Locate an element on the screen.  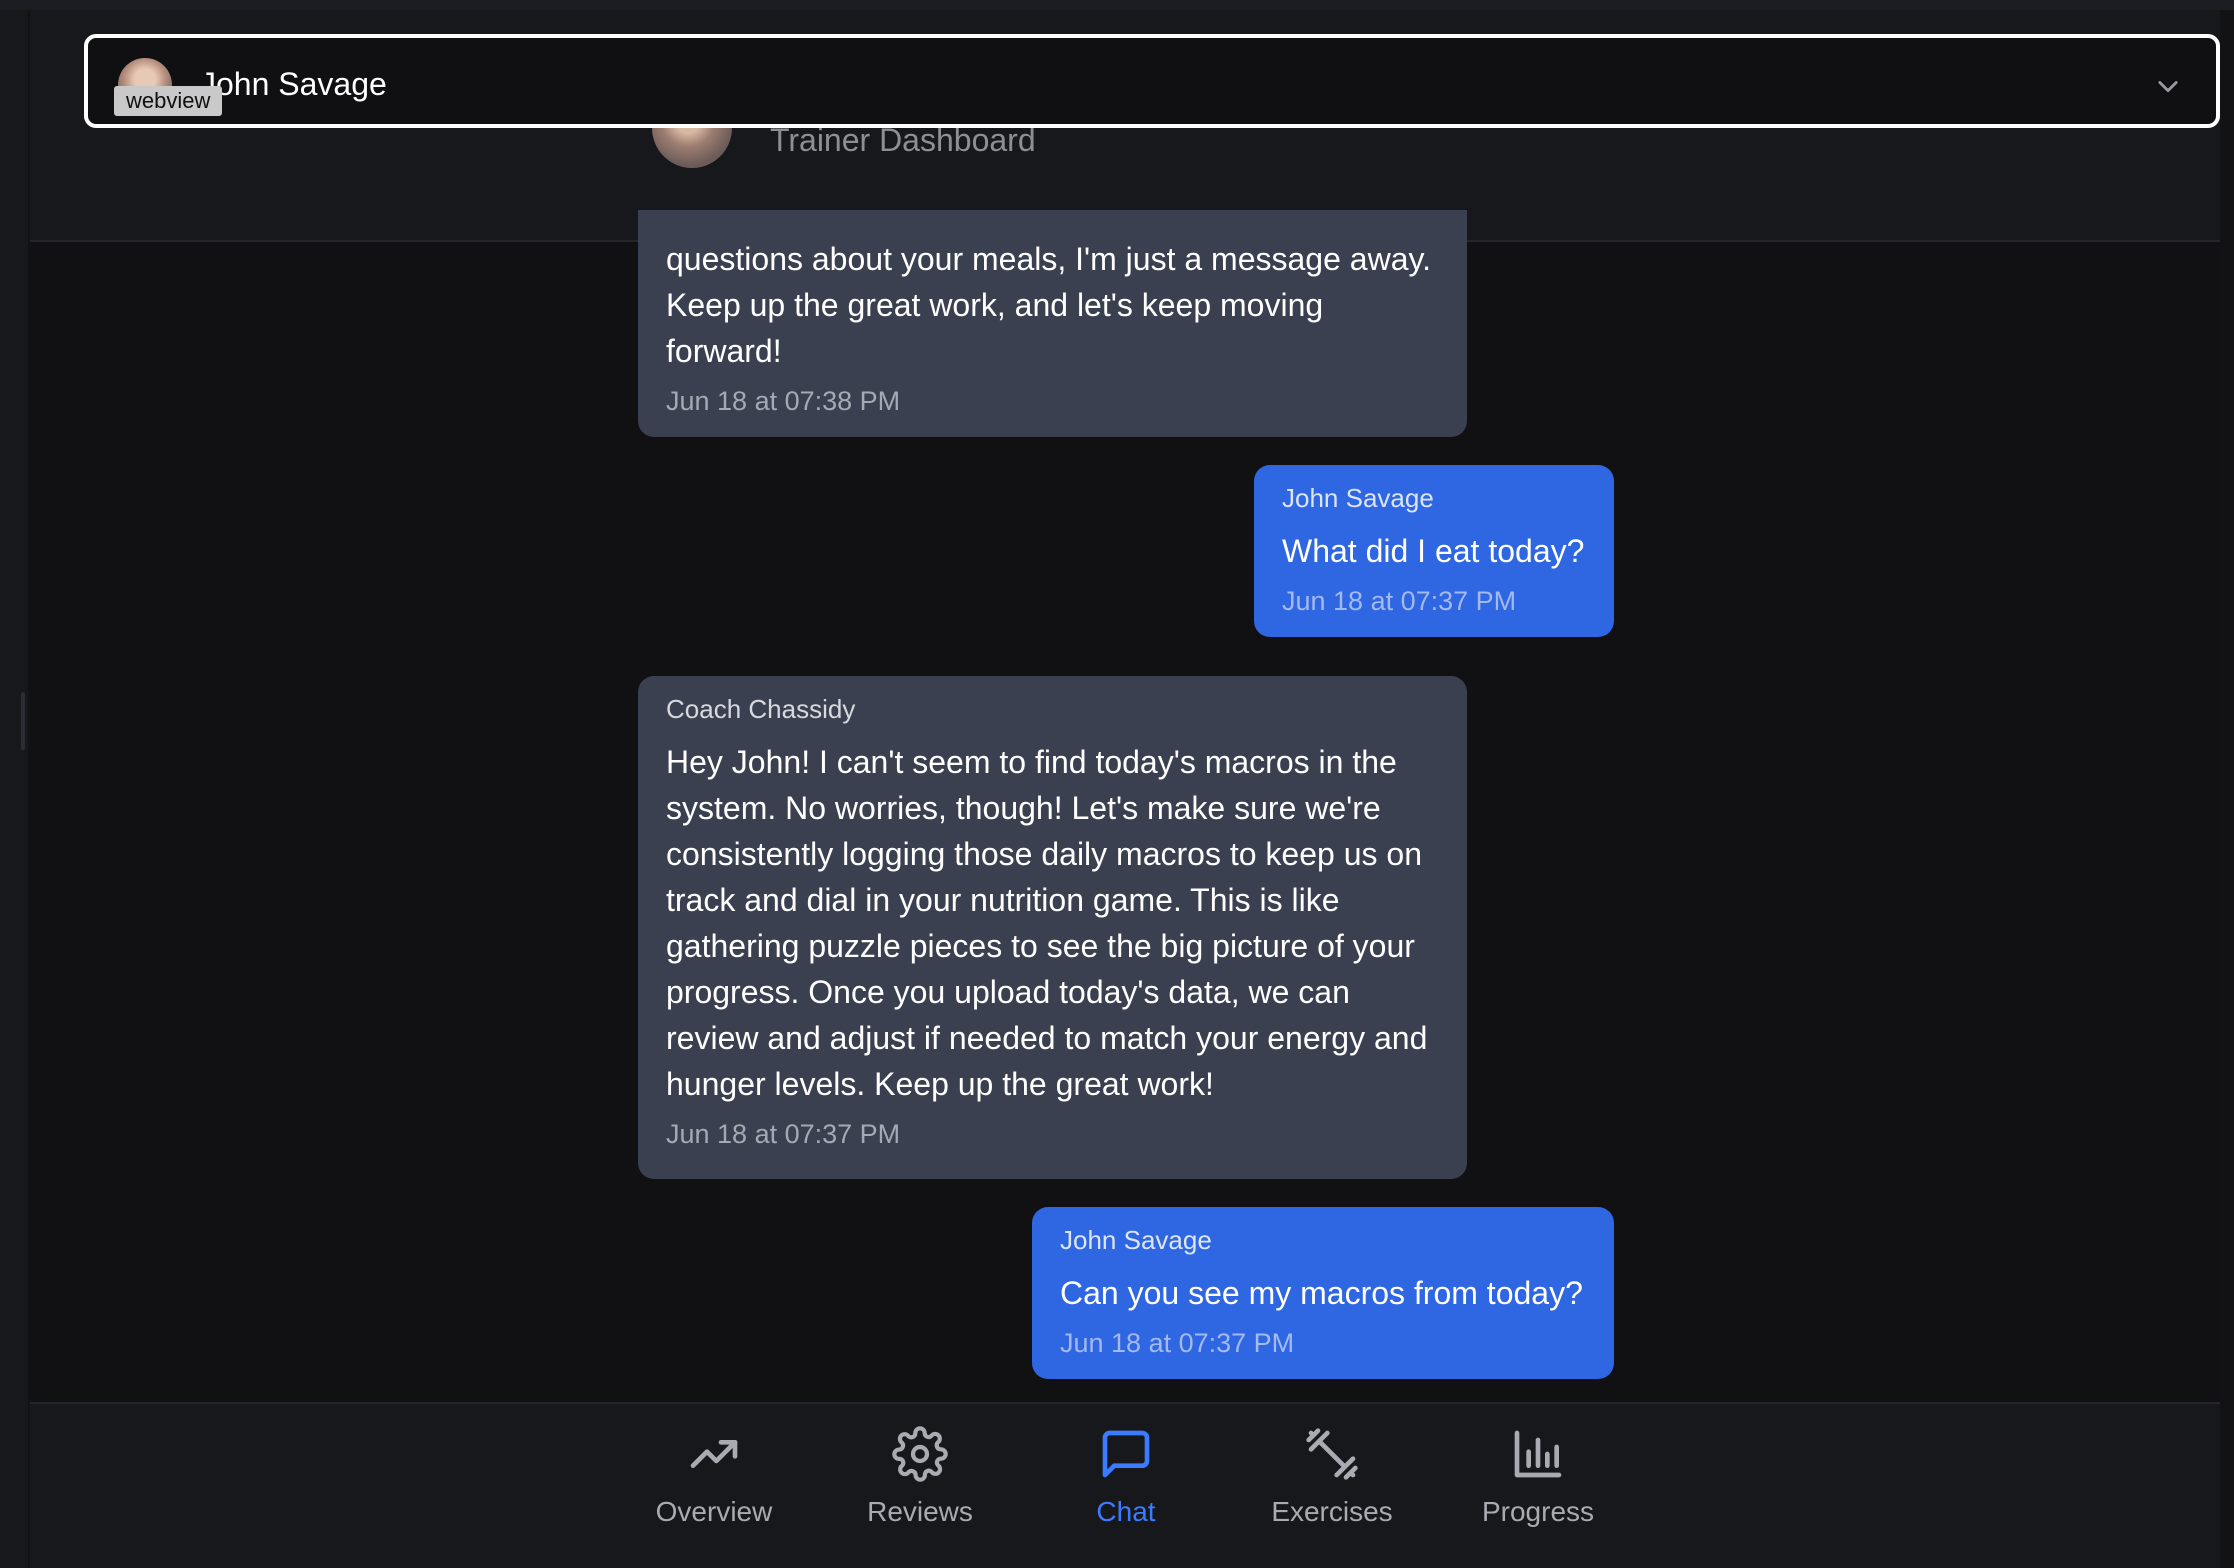
bar-chart-icon is located at coordinates (1538, 1454).